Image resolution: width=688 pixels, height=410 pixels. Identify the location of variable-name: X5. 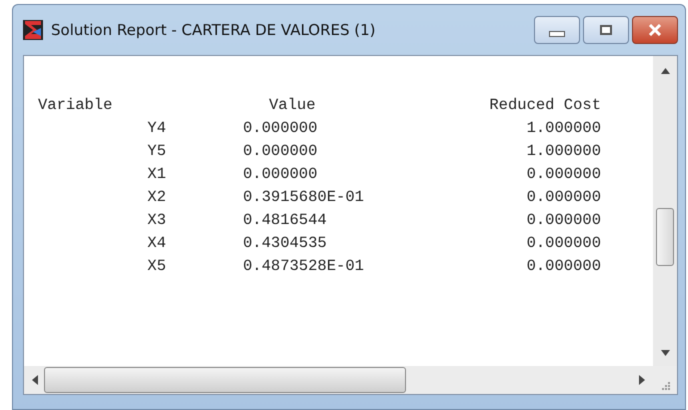
(156, 266).